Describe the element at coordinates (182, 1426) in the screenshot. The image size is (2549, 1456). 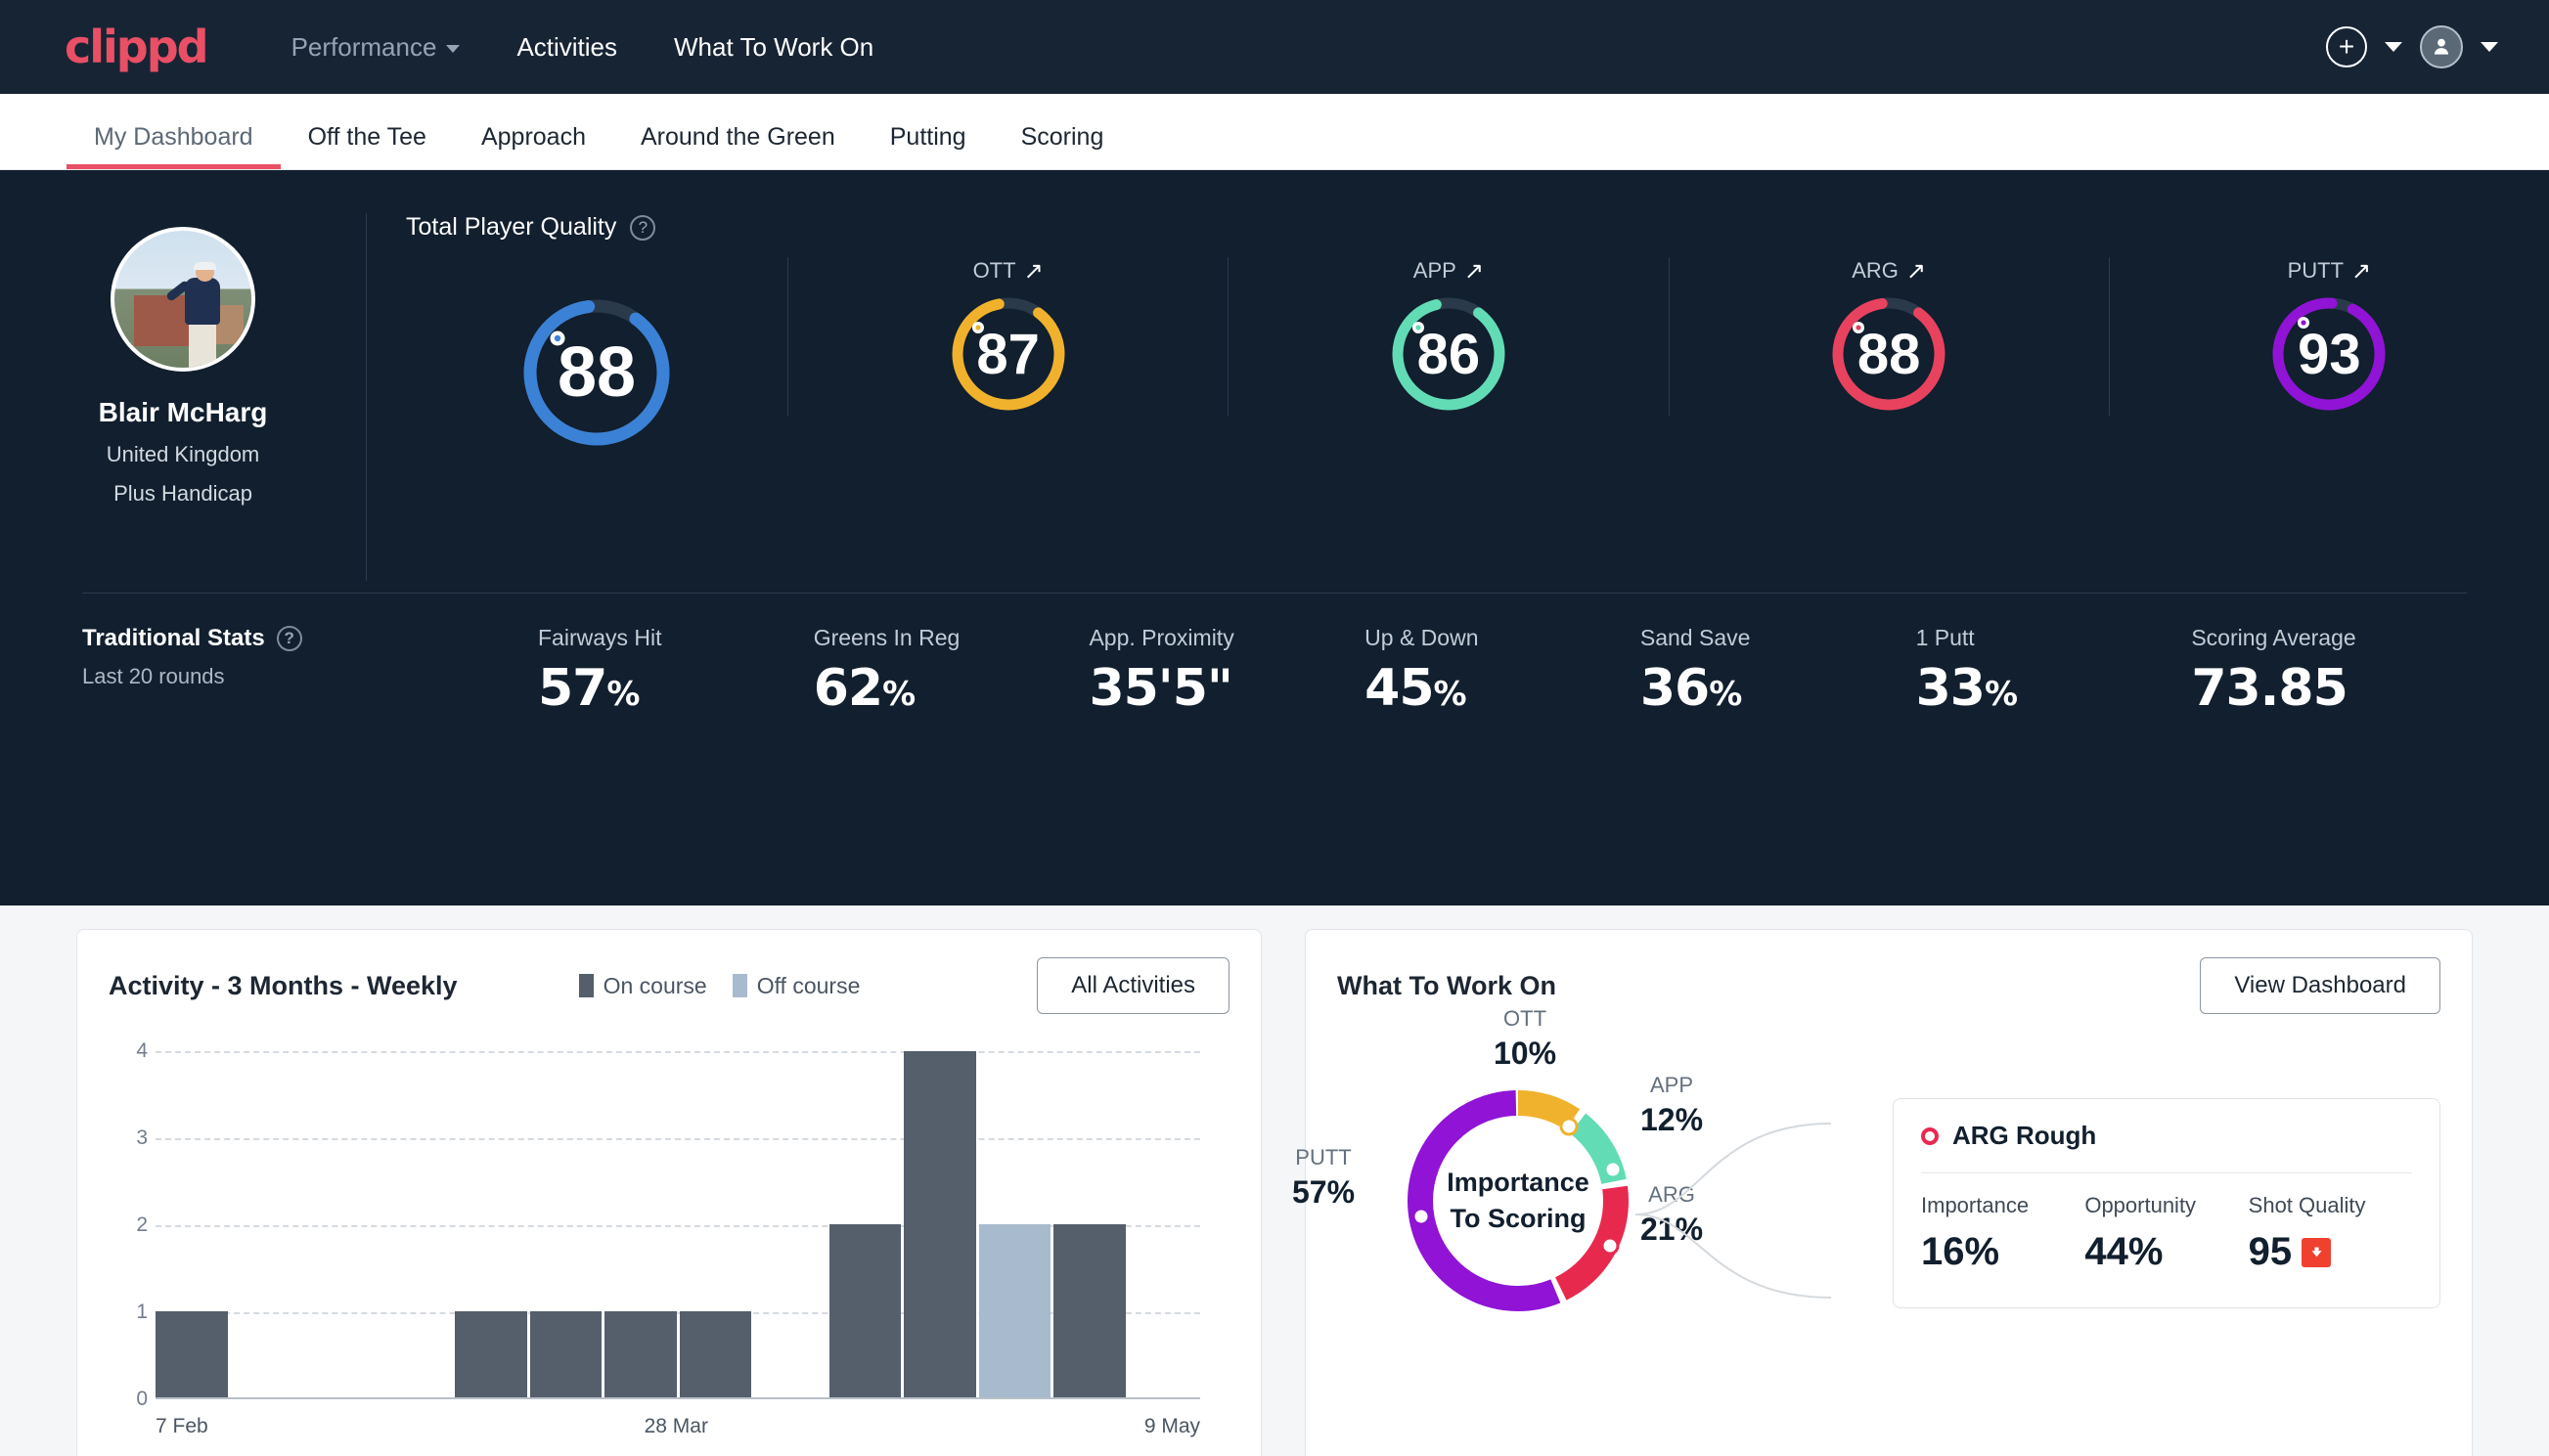
I see `x-label-start: 7 Feb` at that location.